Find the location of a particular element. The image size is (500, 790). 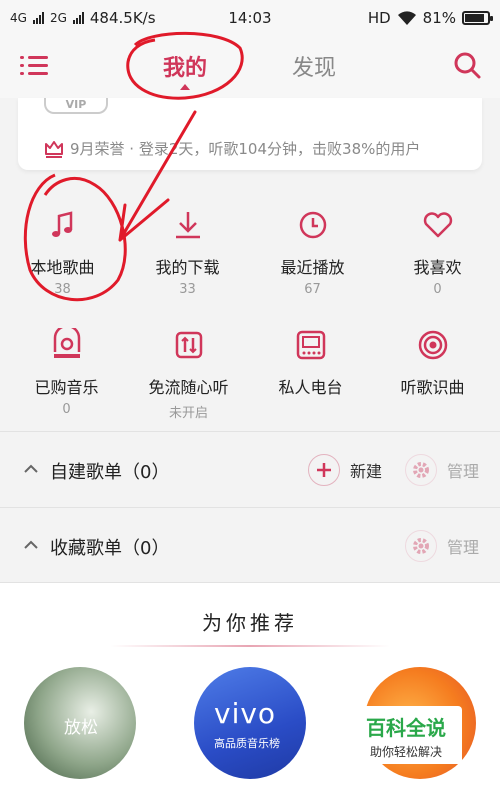

status-bar: 4G 2G 484.5K/s 14:03 HD 81% is located at coordinates (250, 18).